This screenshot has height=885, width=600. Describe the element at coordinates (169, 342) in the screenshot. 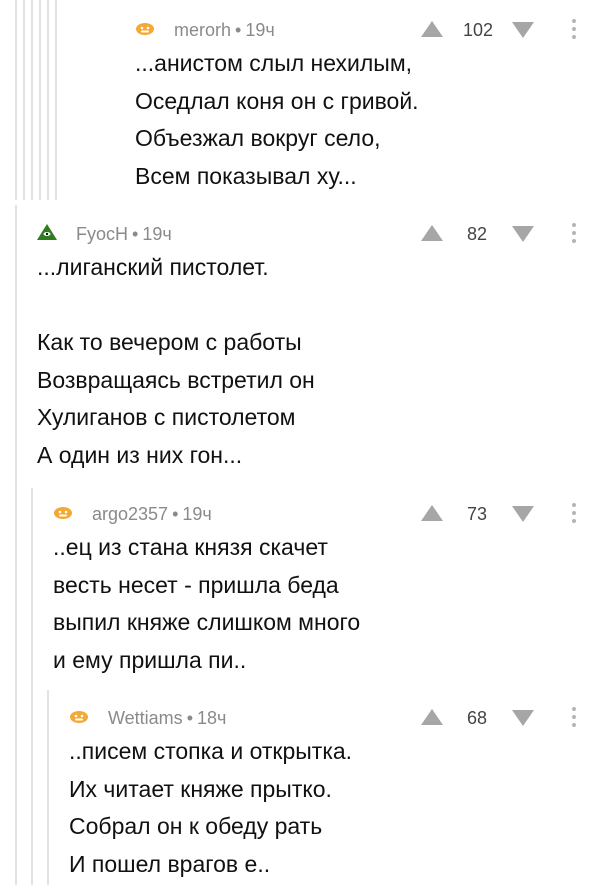

I see `comment-line: Как то вечером с работы` at that location.